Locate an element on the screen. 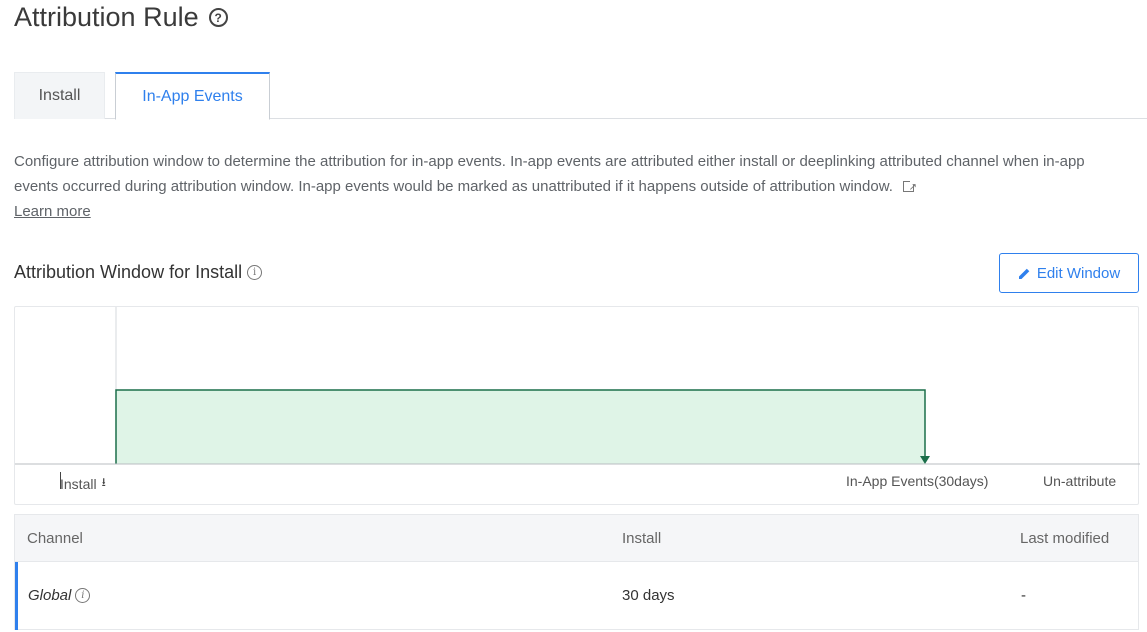 This screenshot has width=1147, height=632. pencil-icon is located at coordinates (1024, 273).